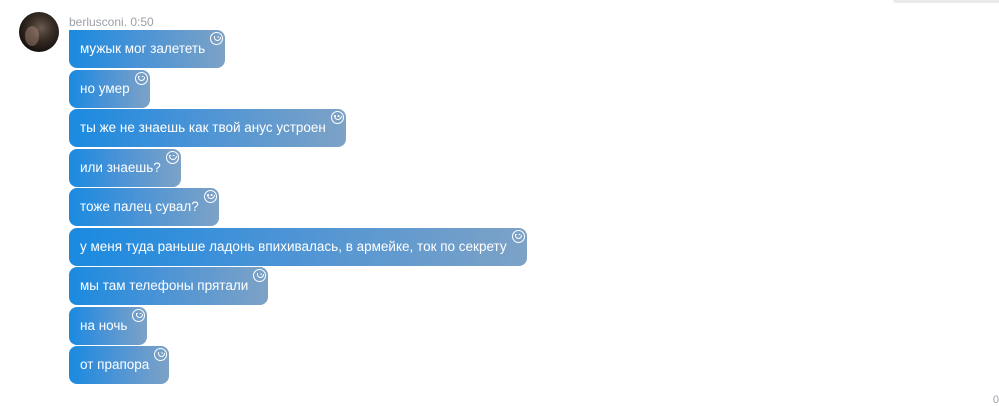  I want to click on message-row: мы там телефоны прятали, so click(298, 287).